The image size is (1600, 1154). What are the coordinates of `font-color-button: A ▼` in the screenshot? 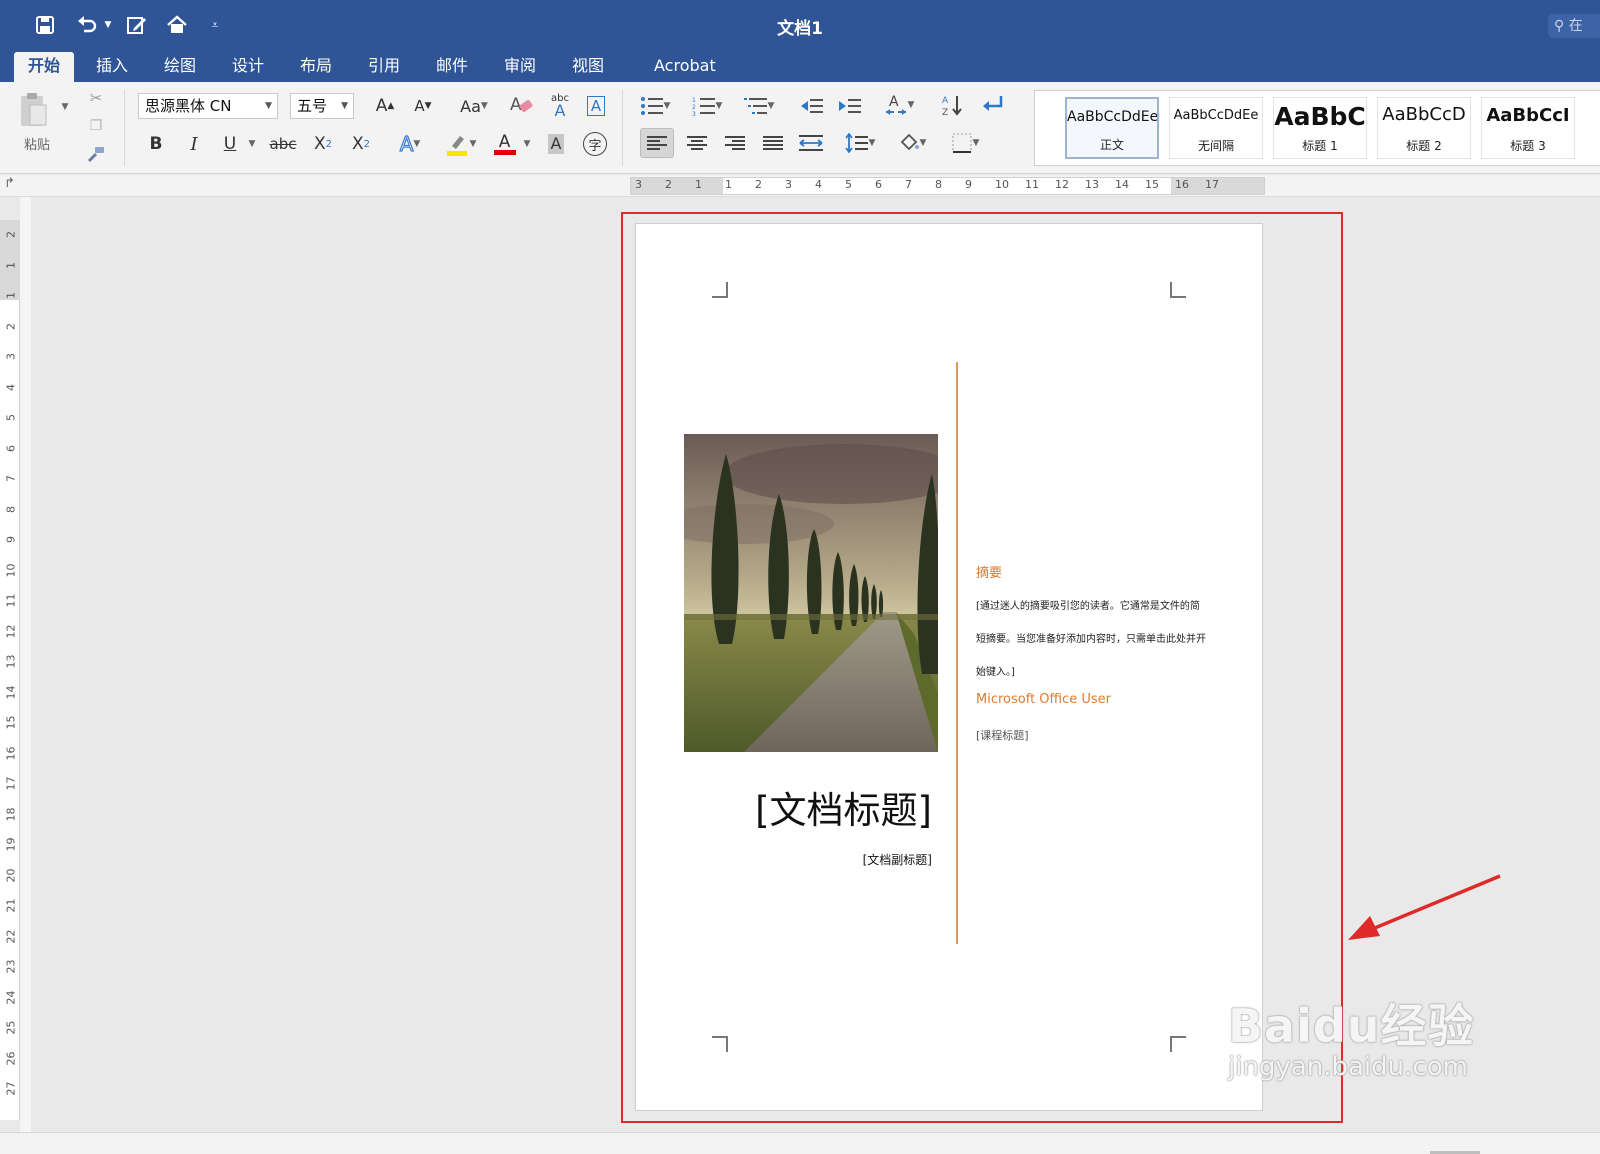 It's located at (512, 144).